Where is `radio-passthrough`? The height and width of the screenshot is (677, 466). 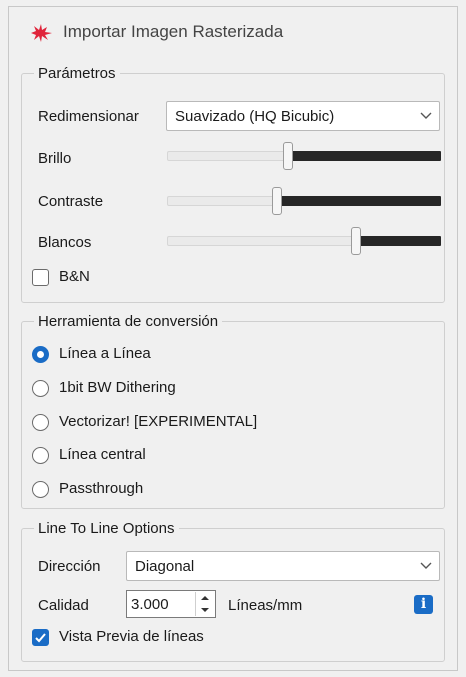 radio-passthrough is located at coordinates (40, 489).